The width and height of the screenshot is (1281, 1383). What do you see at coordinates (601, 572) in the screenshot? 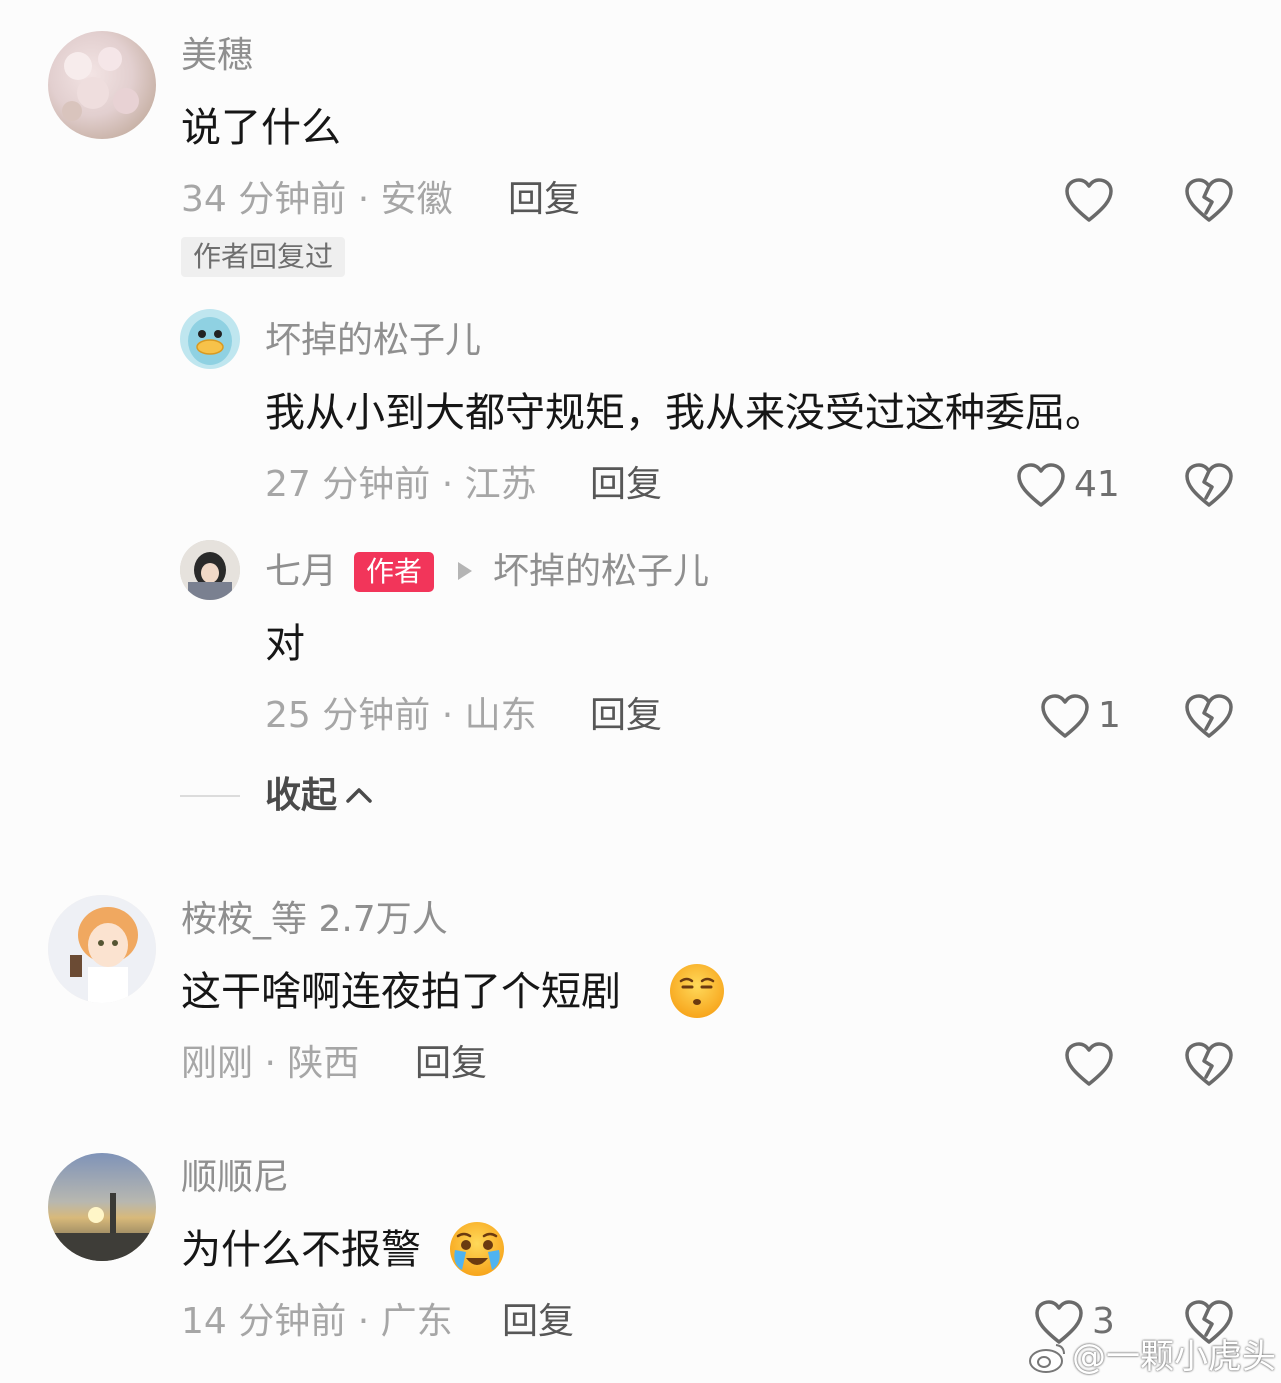
I see `reply-to-name: 坏掉的松子儿` at bounding box center [601, 572].